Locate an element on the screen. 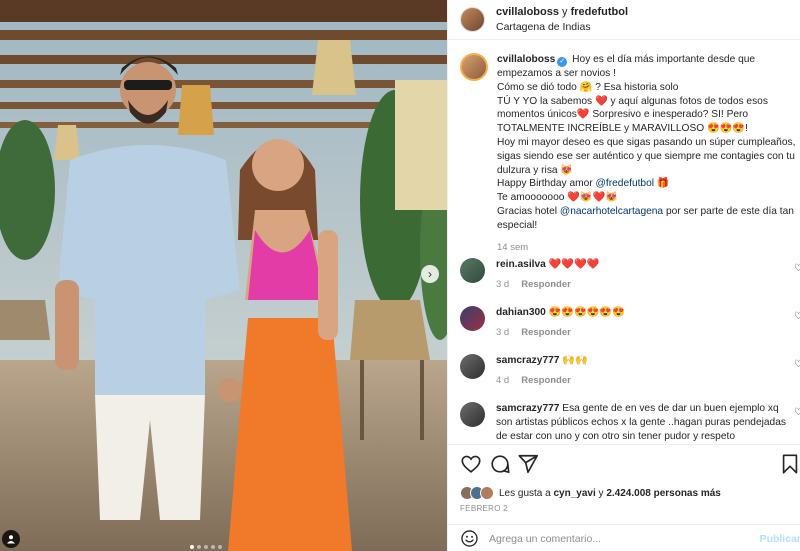  caption-line-text: Happy Birthday amor is located at coordinates (545, 184).